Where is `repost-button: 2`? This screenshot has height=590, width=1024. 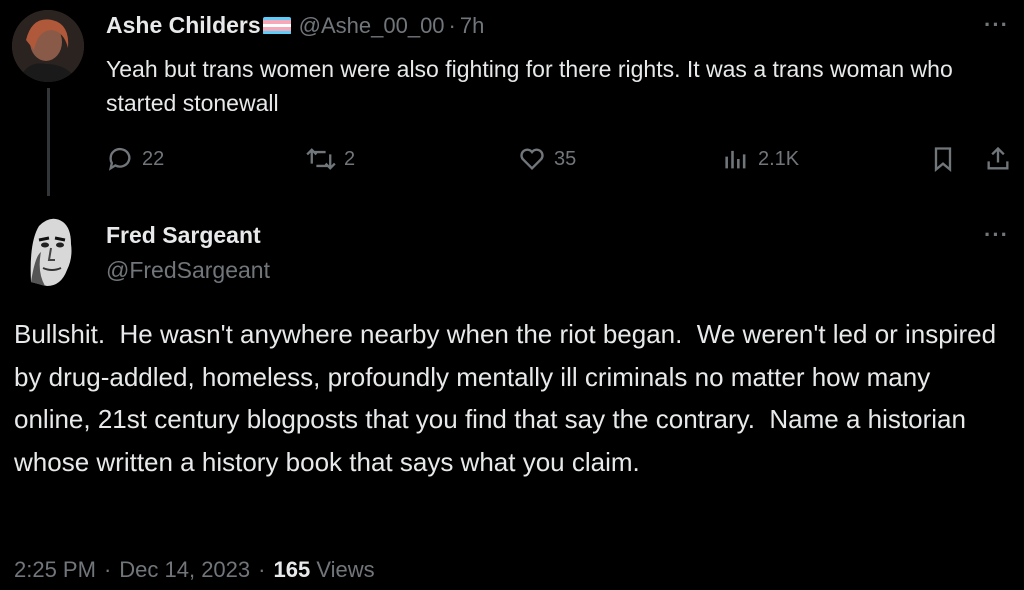
repost-button: 2 is located at coordinates (330, 159).